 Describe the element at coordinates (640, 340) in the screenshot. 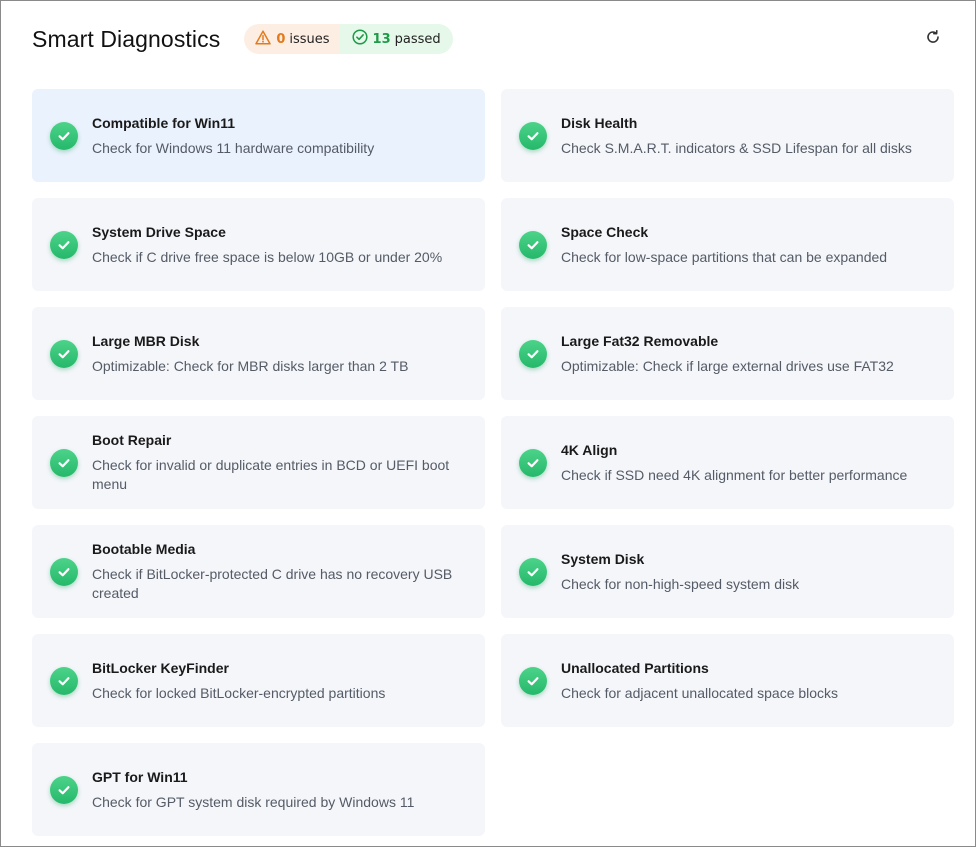

I see `check-title: Large Fat32 Removable` at that location.